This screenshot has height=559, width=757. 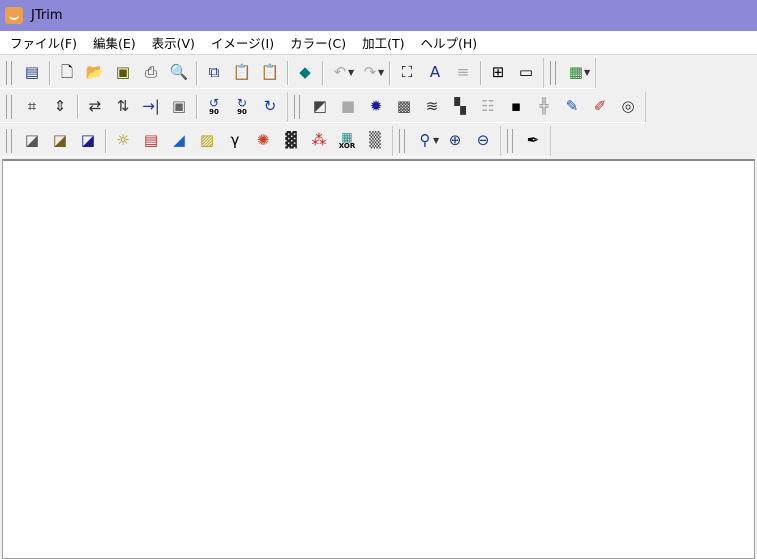 I want to click on hue-icon: ✺, so click(x=263, y=141).